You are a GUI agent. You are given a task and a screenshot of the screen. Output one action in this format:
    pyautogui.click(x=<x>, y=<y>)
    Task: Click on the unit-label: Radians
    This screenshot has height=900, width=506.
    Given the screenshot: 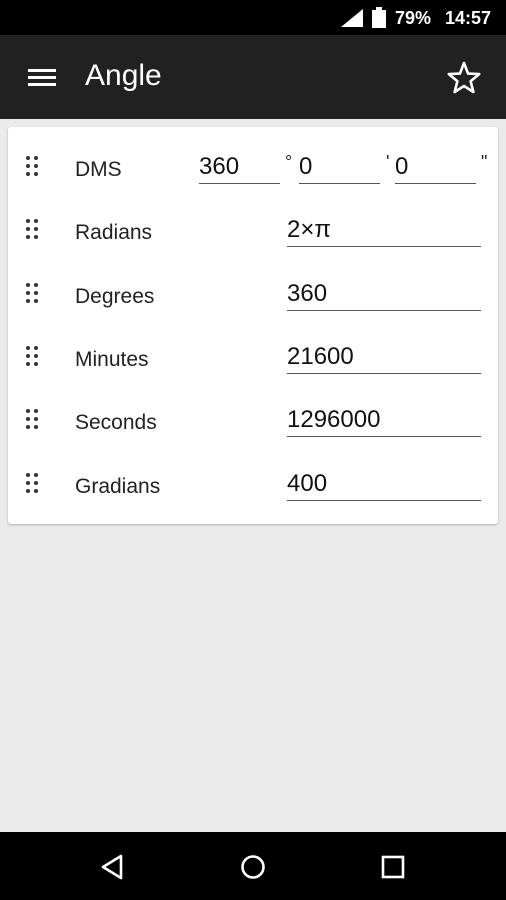 What is the action you would take?
    pyautogui.click(x=114, y=232)
    